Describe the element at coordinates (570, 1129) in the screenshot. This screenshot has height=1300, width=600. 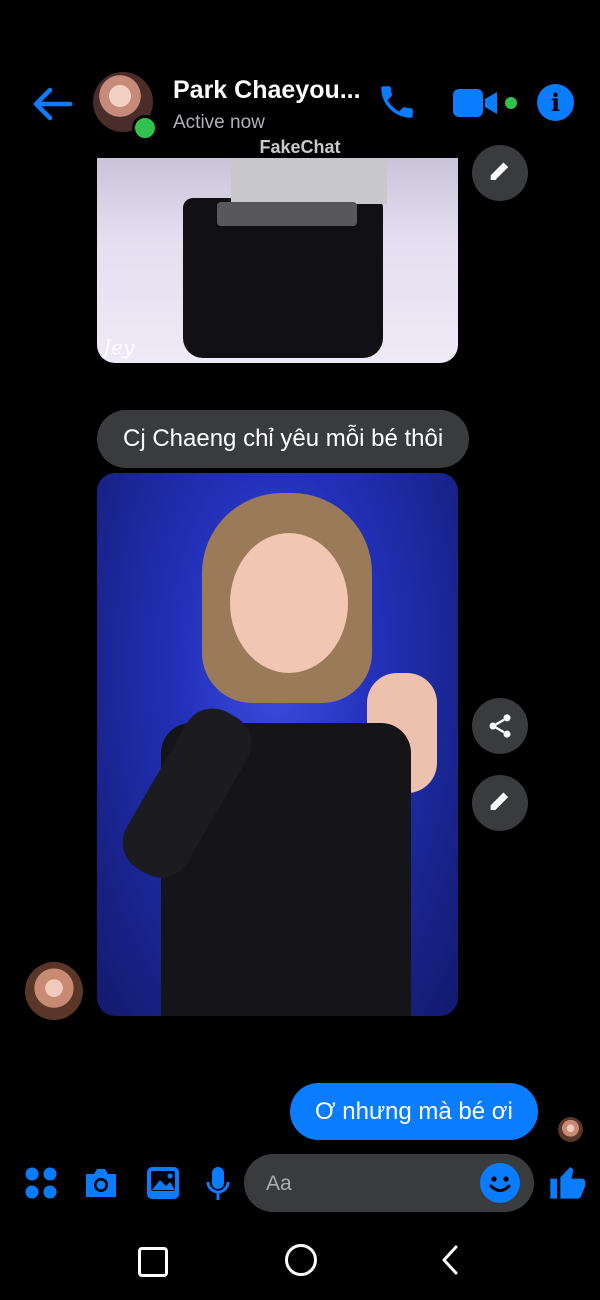
I see `seen-receipt-avatar` at that location.